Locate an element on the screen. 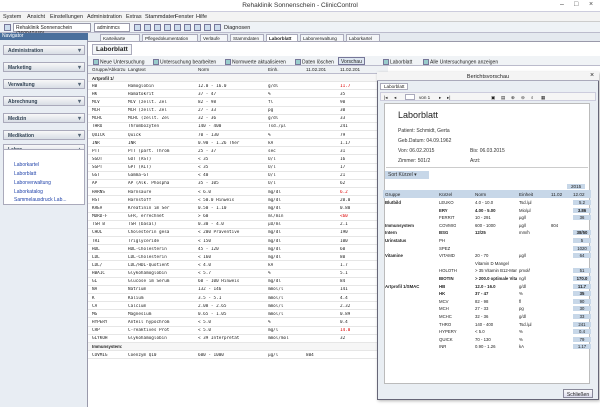  zoom-in-icon: ⊕ is located at coordinates (513, 98).